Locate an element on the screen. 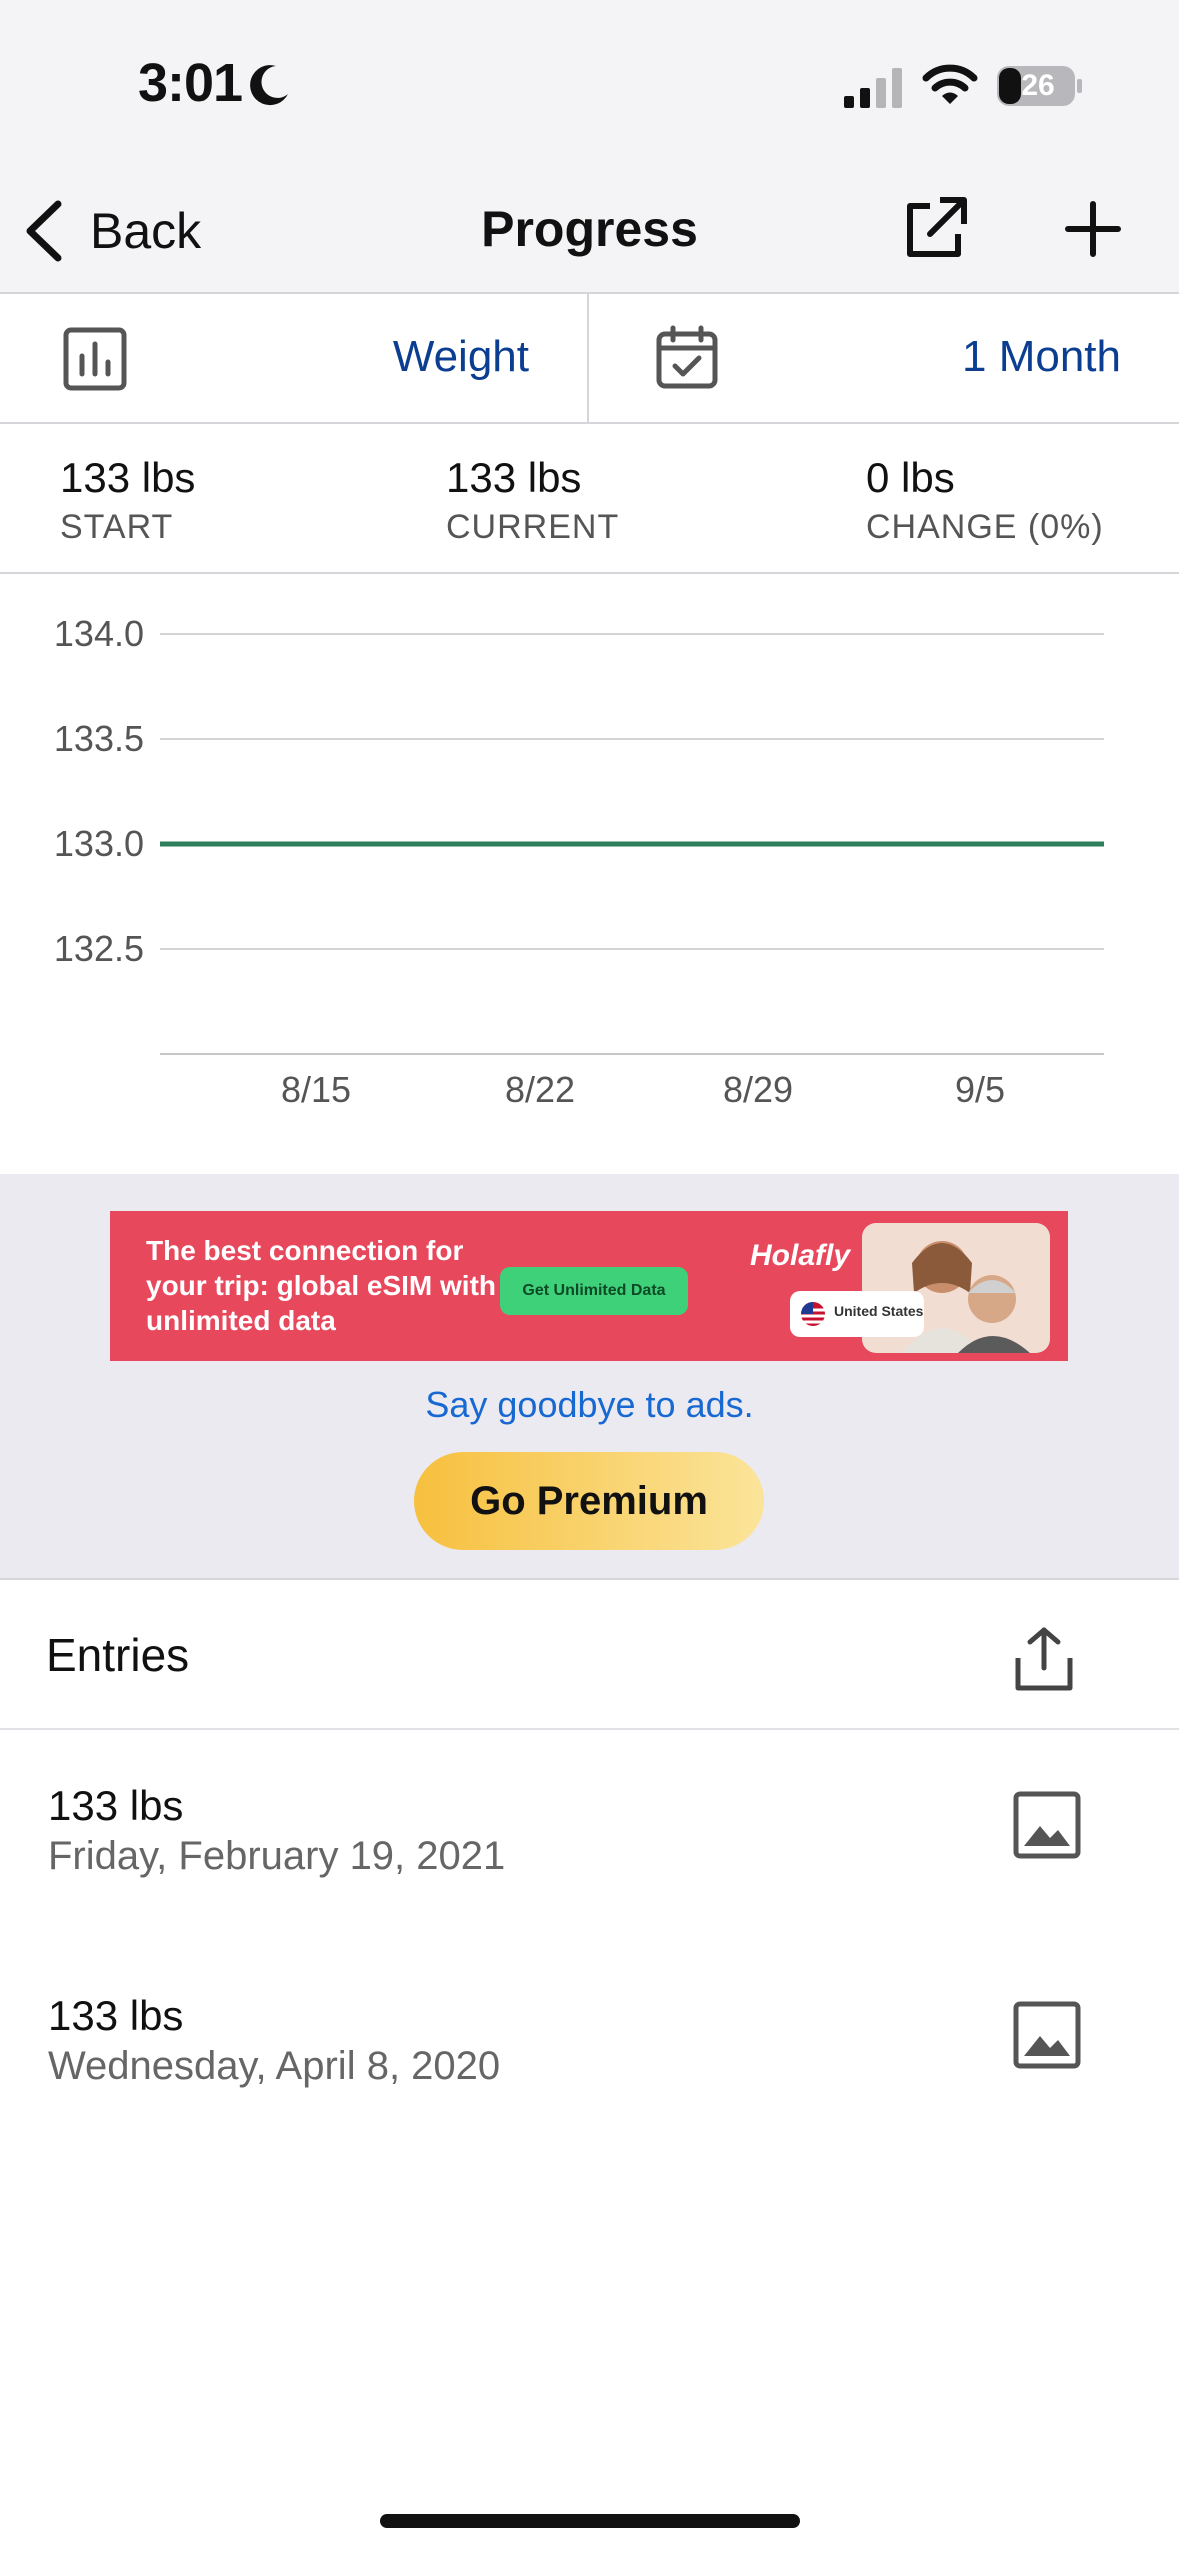  y-tick-label: 133.0 is located at coordinates (99, 843).